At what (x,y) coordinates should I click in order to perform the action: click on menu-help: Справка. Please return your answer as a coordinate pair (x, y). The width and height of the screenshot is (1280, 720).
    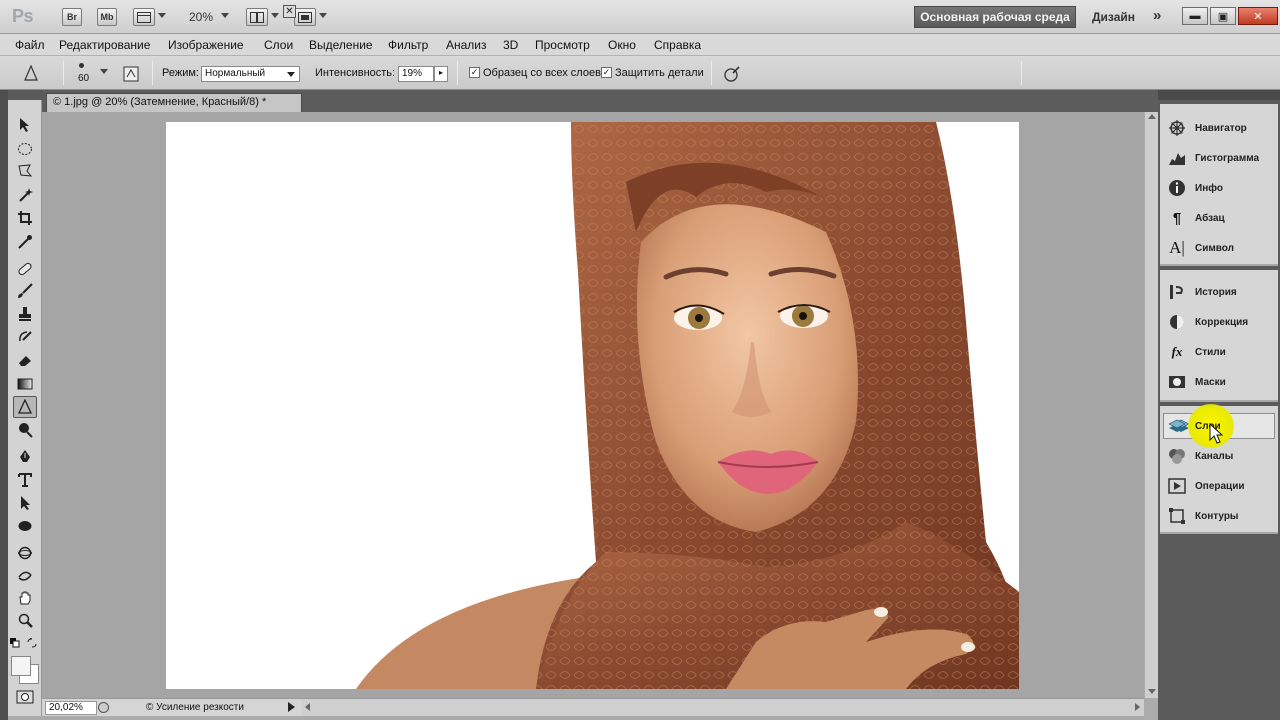
    Looking at the image, I should click on (677, 45).